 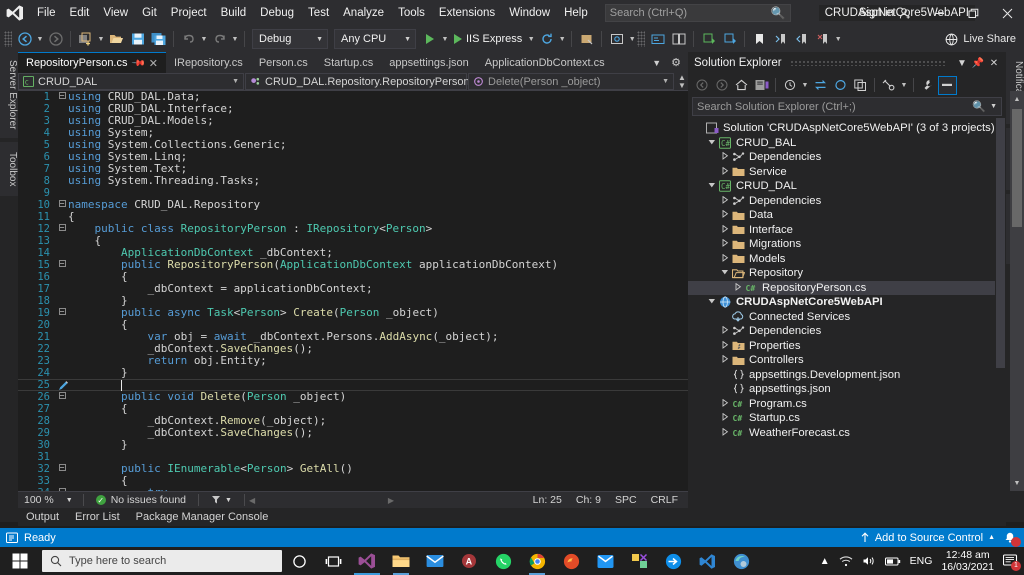 I want to click on solution-tree-item: Connected Services, so click(x=847, y=317).